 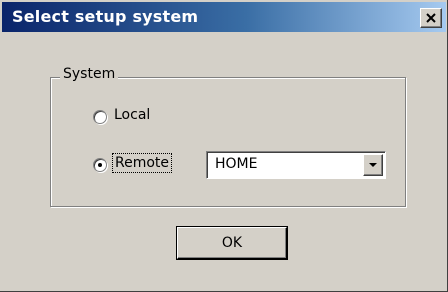 I want to click on ok-button: OK, so click(x=232, y=243).